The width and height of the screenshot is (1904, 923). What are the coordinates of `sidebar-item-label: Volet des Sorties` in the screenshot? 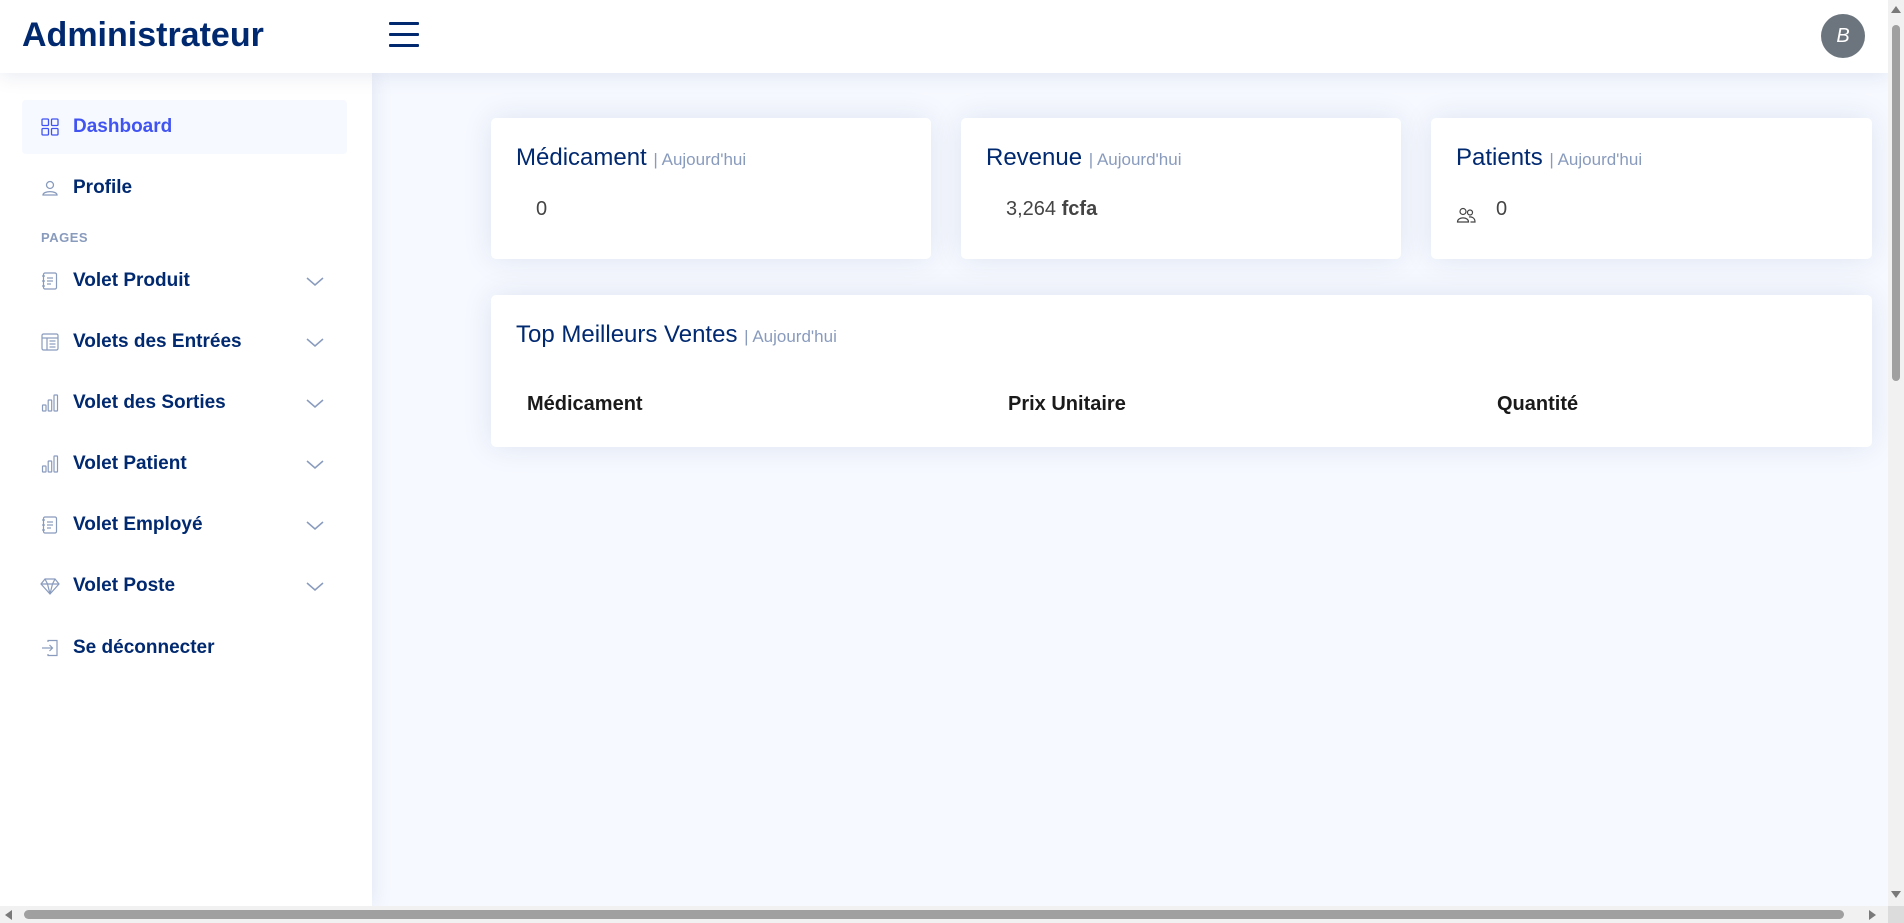 It's located at (149, 402).